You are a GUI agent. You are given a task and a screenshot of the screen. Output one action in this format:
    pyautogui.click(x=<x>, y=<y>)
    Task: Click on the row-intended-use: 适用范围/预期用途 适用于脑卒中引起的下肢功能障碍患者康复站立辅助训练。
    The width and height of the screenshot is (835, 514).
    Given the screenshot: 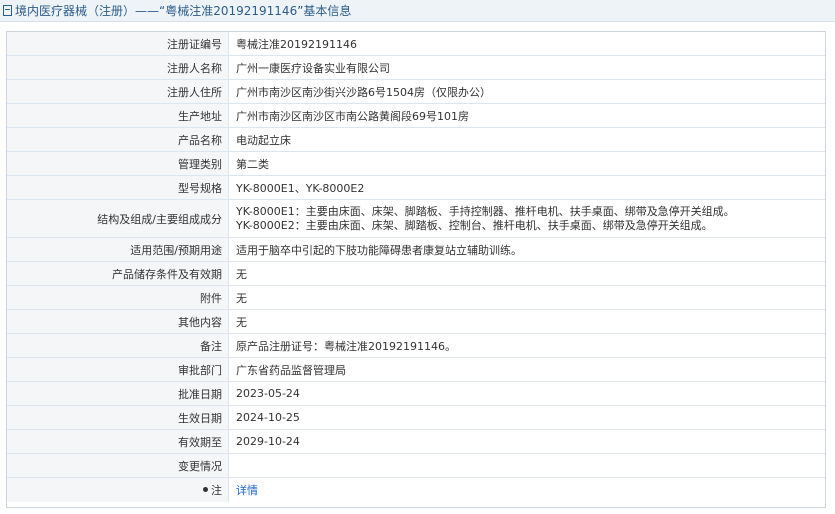 What is the action you would take?
    pyautogui.click(x=416, y=250)
    